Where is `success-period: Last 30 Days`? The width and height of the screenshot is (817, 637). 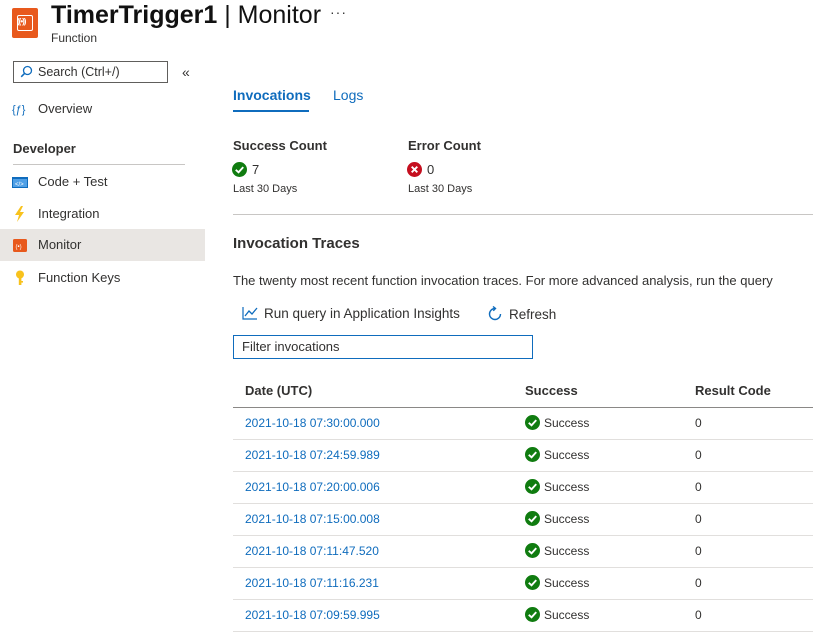 success-period: Last 30 Days is located at coordinates (265, 189).